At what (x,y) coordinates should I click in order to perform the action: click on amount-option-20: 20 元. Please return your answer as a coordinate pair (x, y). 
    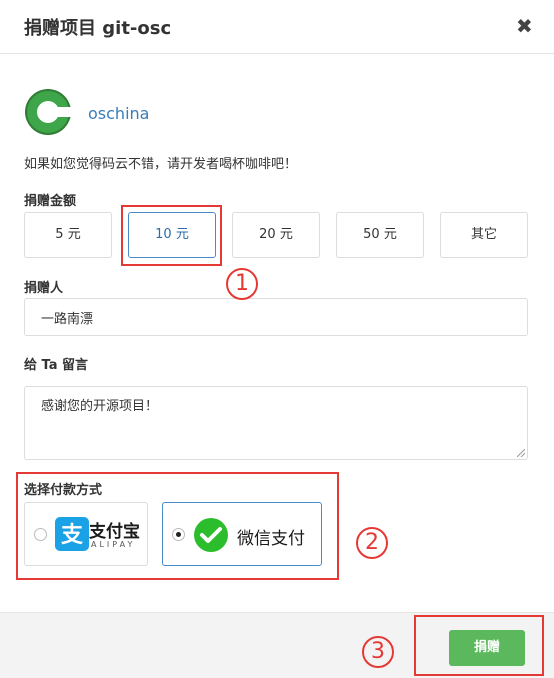
    Looking at the image, I should click on (276, 235).